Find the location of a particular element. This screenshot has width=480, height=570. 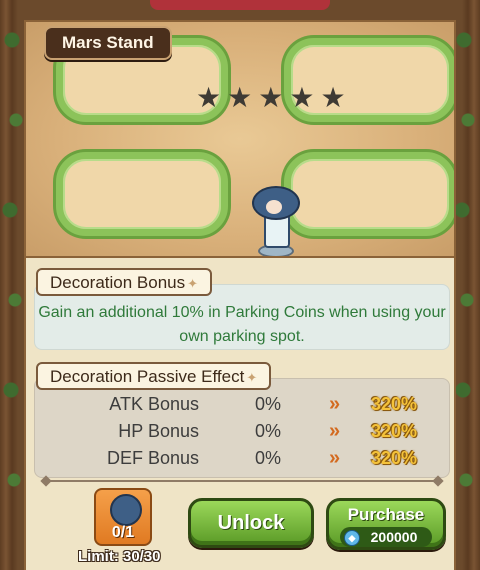

decoration-bonus-heading-label: Decoration Bonus is located at coordinates (118, 282).